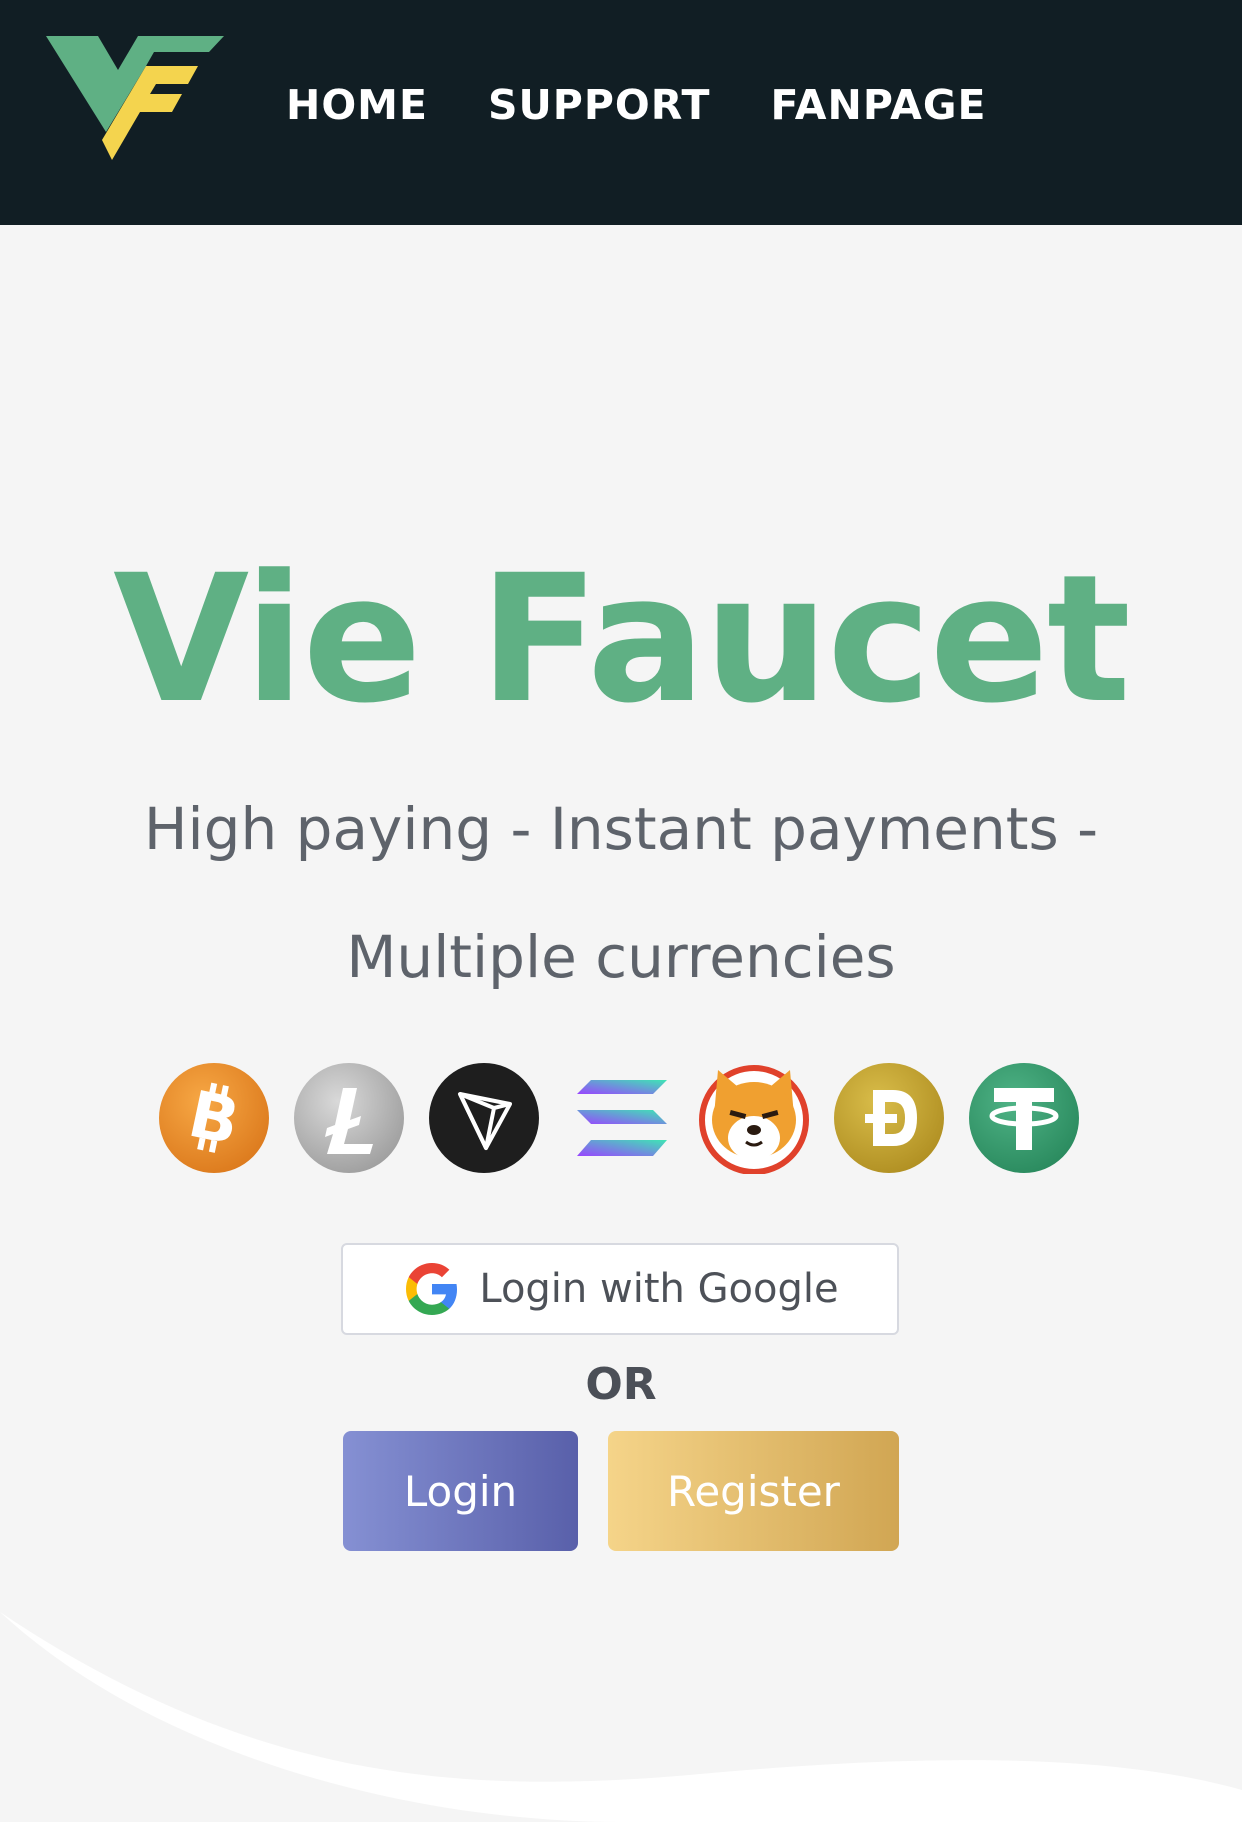 This screenshot has width=1242, height=1822. I want to click on shiba-inu-icon, so click(754, 1119).